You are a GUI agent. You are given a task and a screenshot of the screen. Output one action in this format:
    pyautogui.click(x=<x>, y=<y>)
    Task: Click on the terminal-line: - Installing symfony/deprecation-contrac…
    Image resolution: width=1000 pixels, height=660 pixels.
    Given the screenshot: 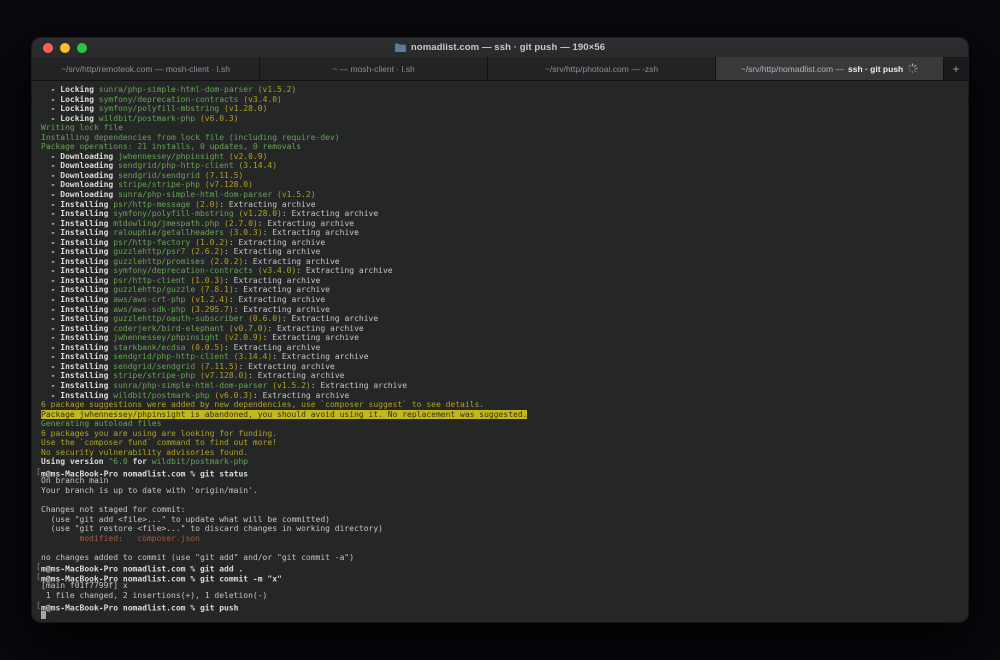 What is the action you would take?
    pyautogui.click(x=217, y=271)
    